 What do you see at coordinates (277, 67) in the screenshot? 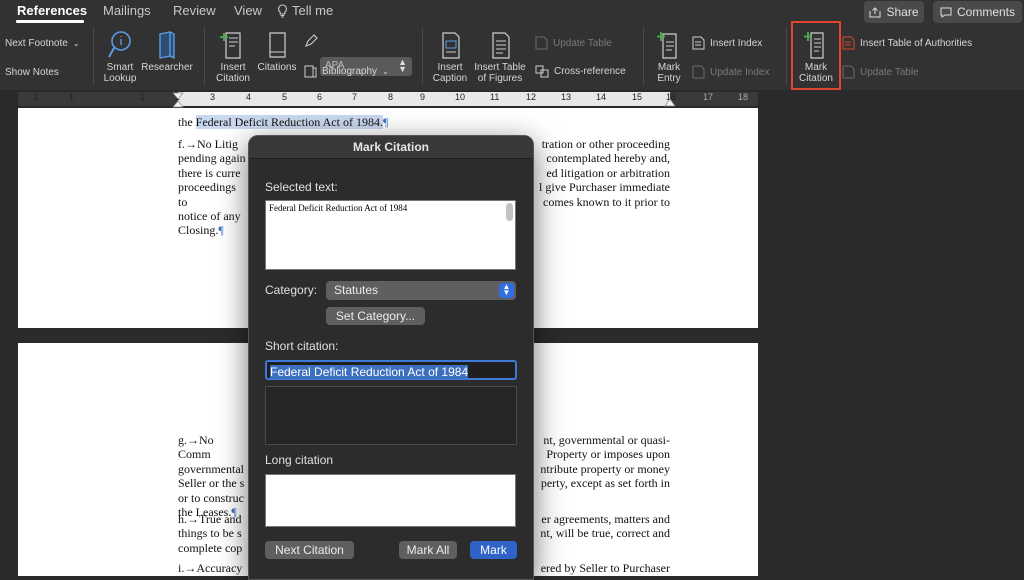
I see `citations-label: Citations` at bounding box center [277, 67].